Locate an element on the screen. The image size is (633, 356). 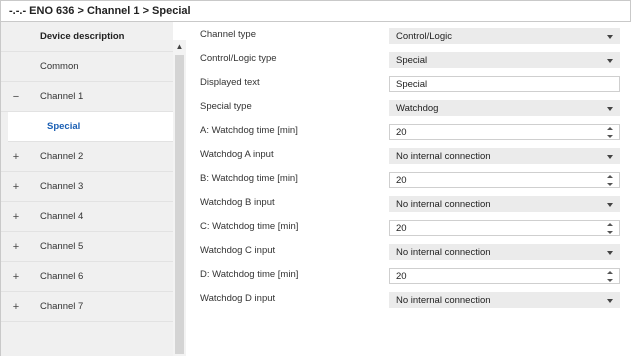
param-label: B: Watchdog time [min] is located at coordinates (249, 178).